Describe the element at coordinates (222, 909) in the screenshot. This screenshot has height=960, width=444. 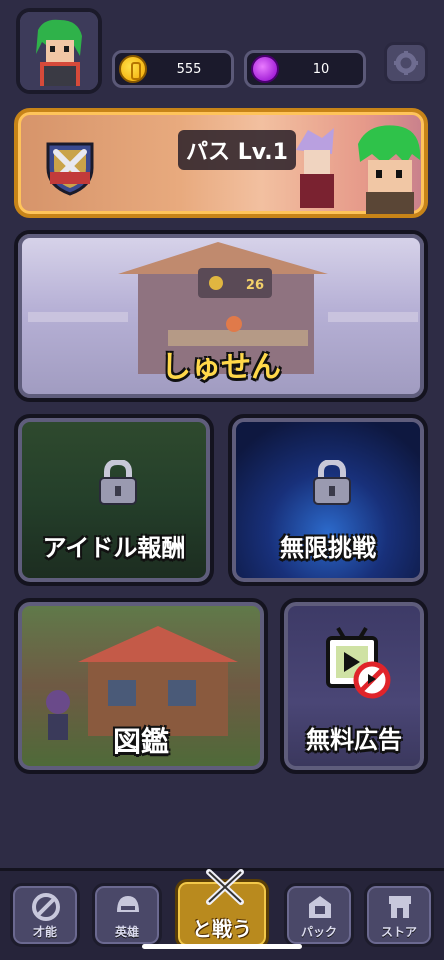
I see `nav-battle: と戦う` at that location.